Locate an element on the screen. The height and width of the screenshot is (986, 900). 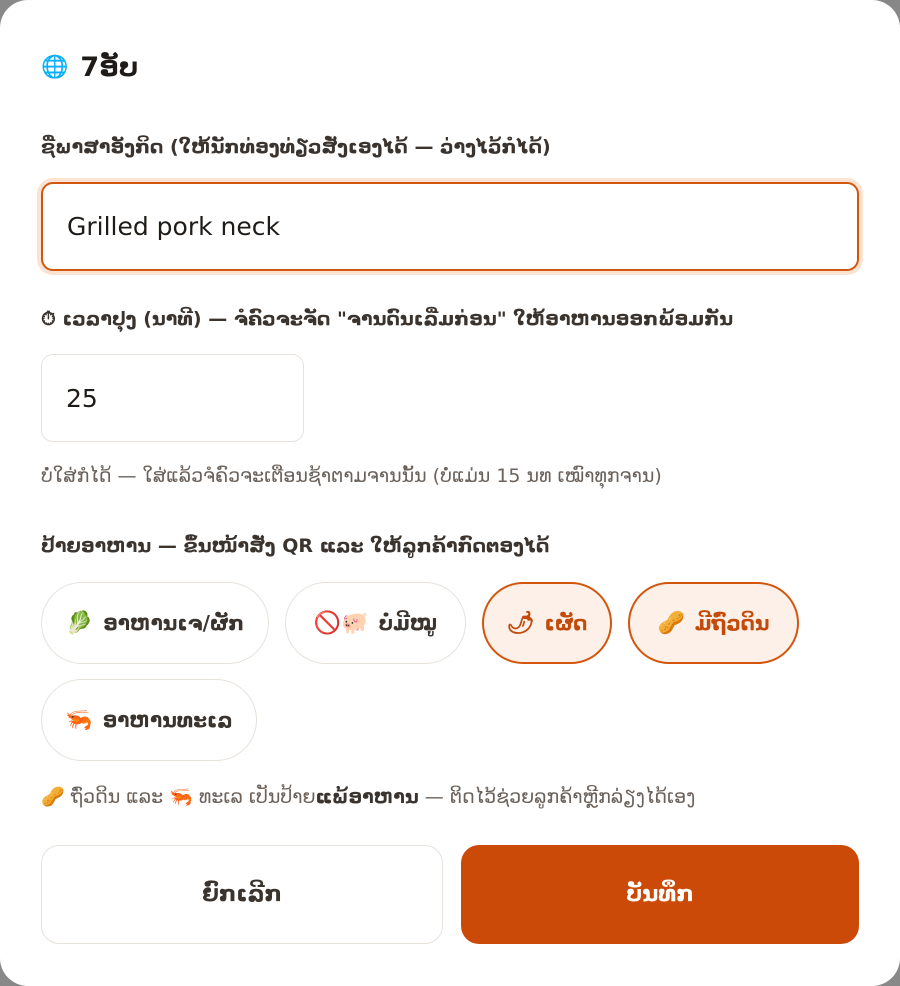
tag-label: ມີຖົ່ວດິນ is located at coordinates (732, 623).